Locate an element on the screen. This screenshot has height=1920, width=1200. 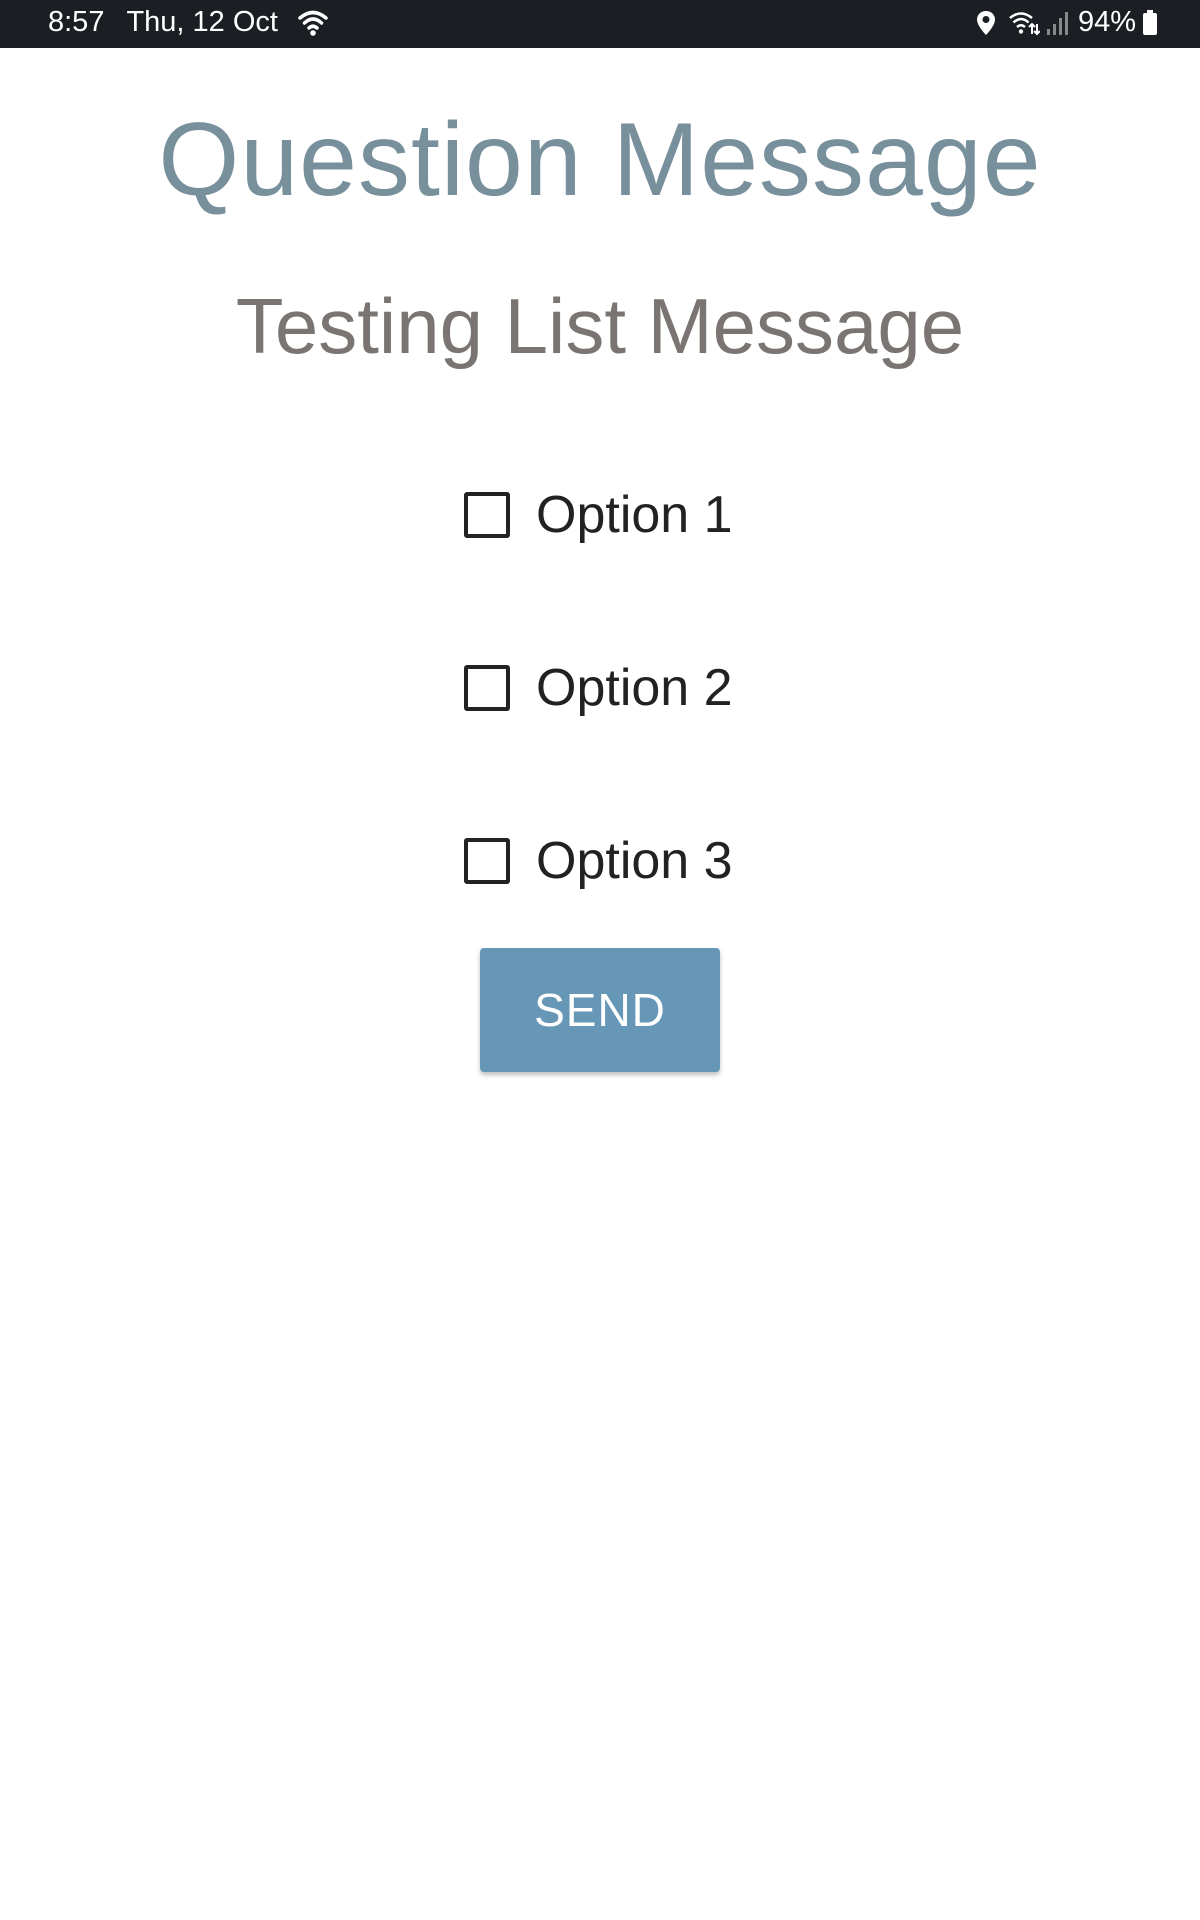
status-time: 8:57 is located at coordinates (76, 22).